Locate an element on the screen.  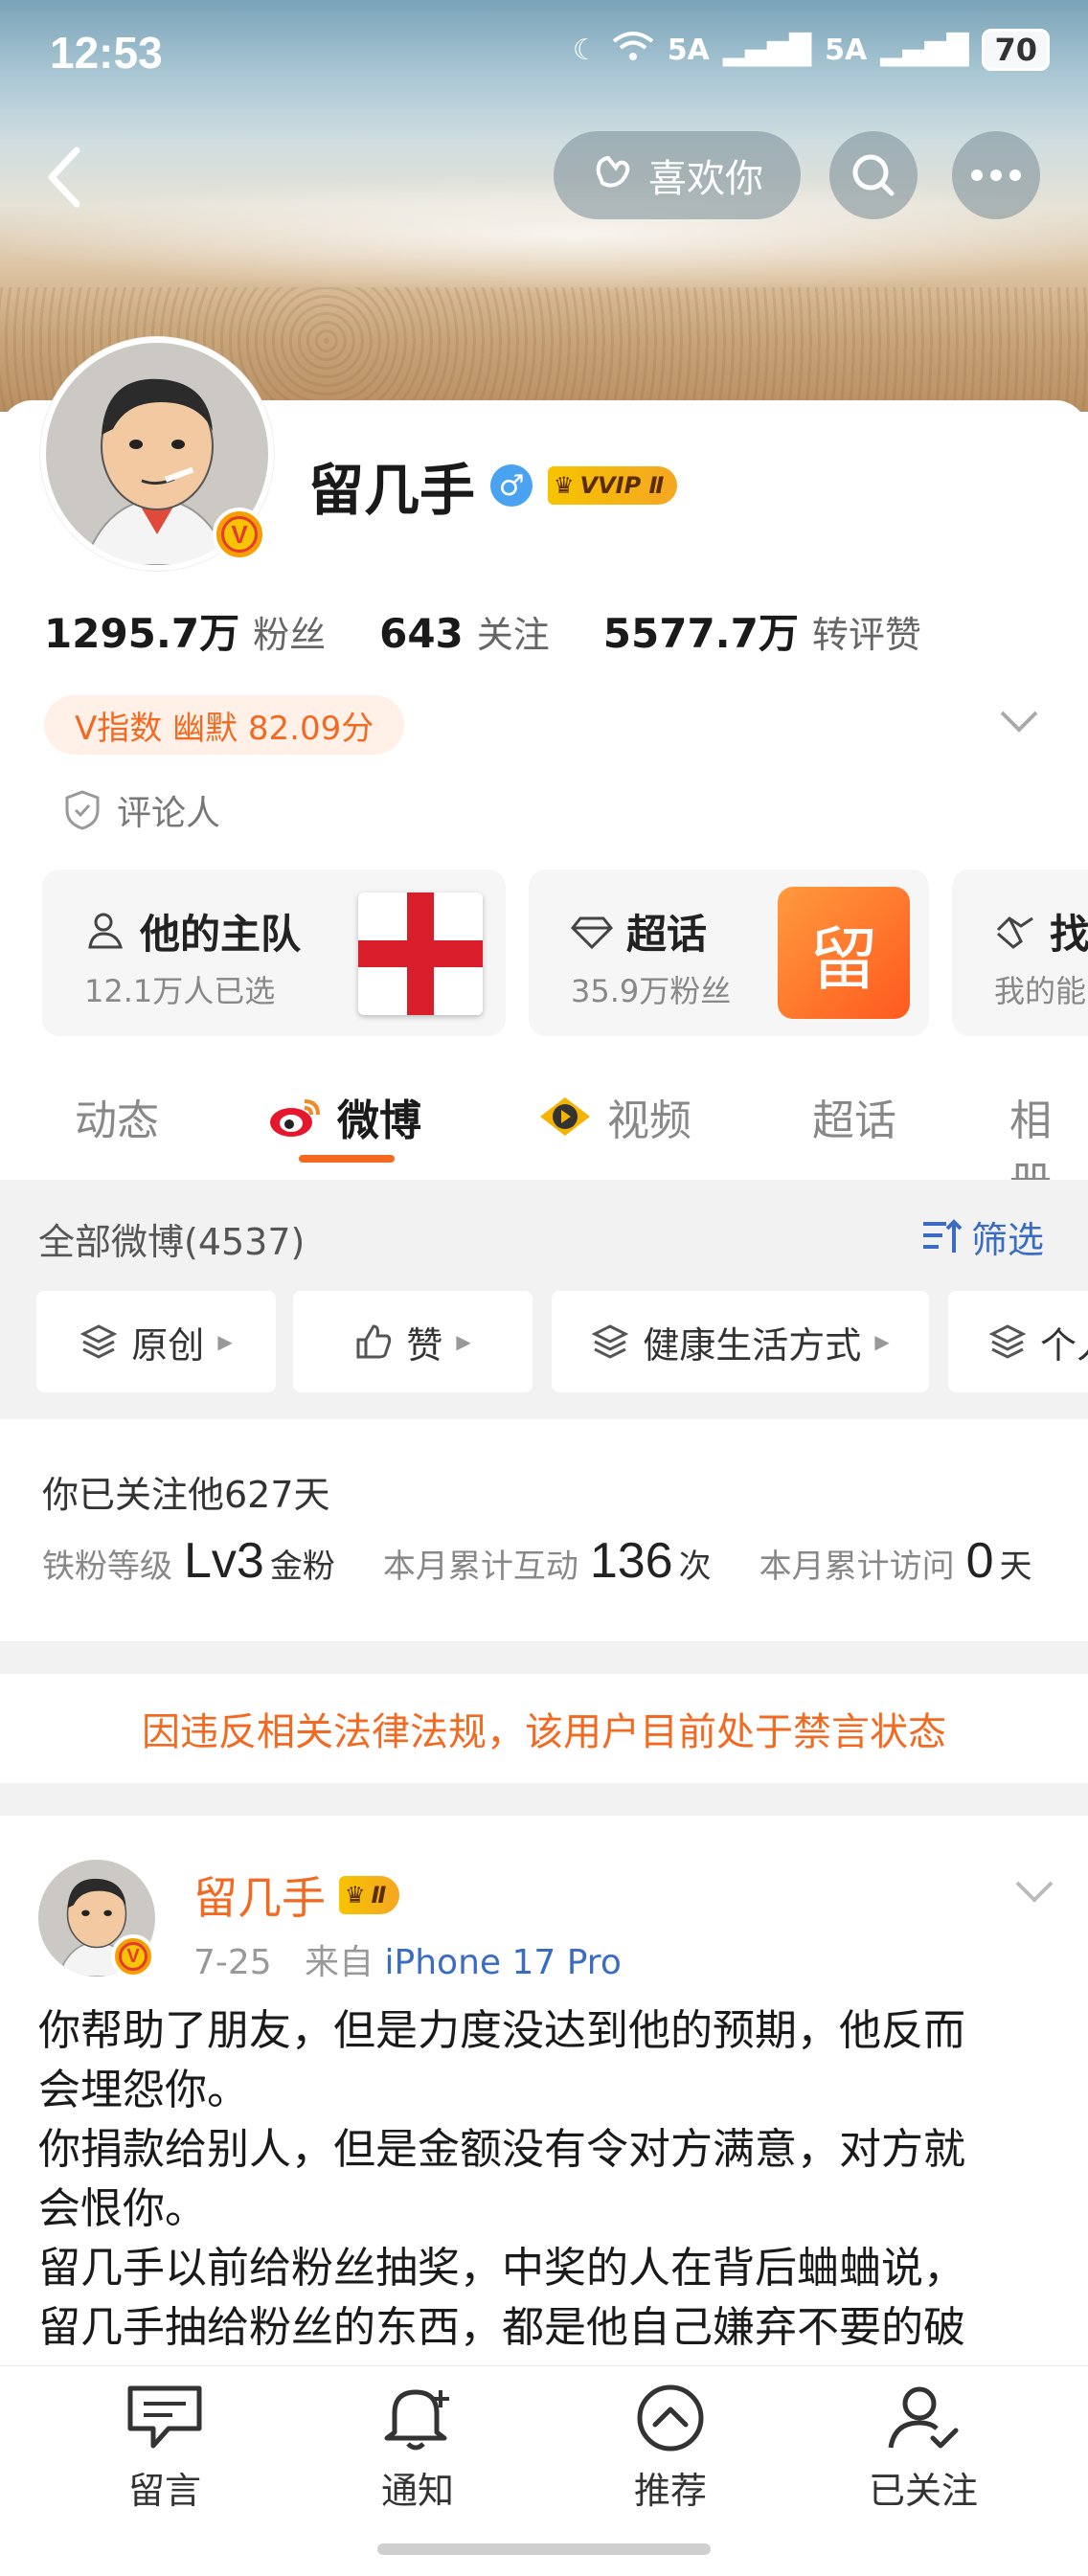
username: 留几手 is located at coordinates (392, 491).